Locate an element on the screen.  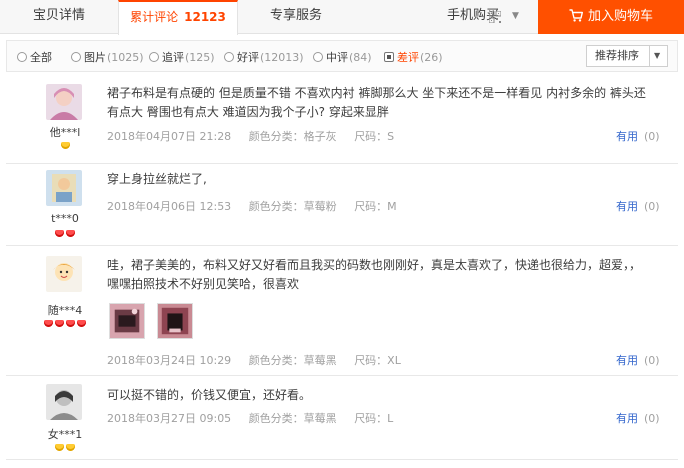
tab-reviews-label: 累计评论 is located at coordinates (154, 17).